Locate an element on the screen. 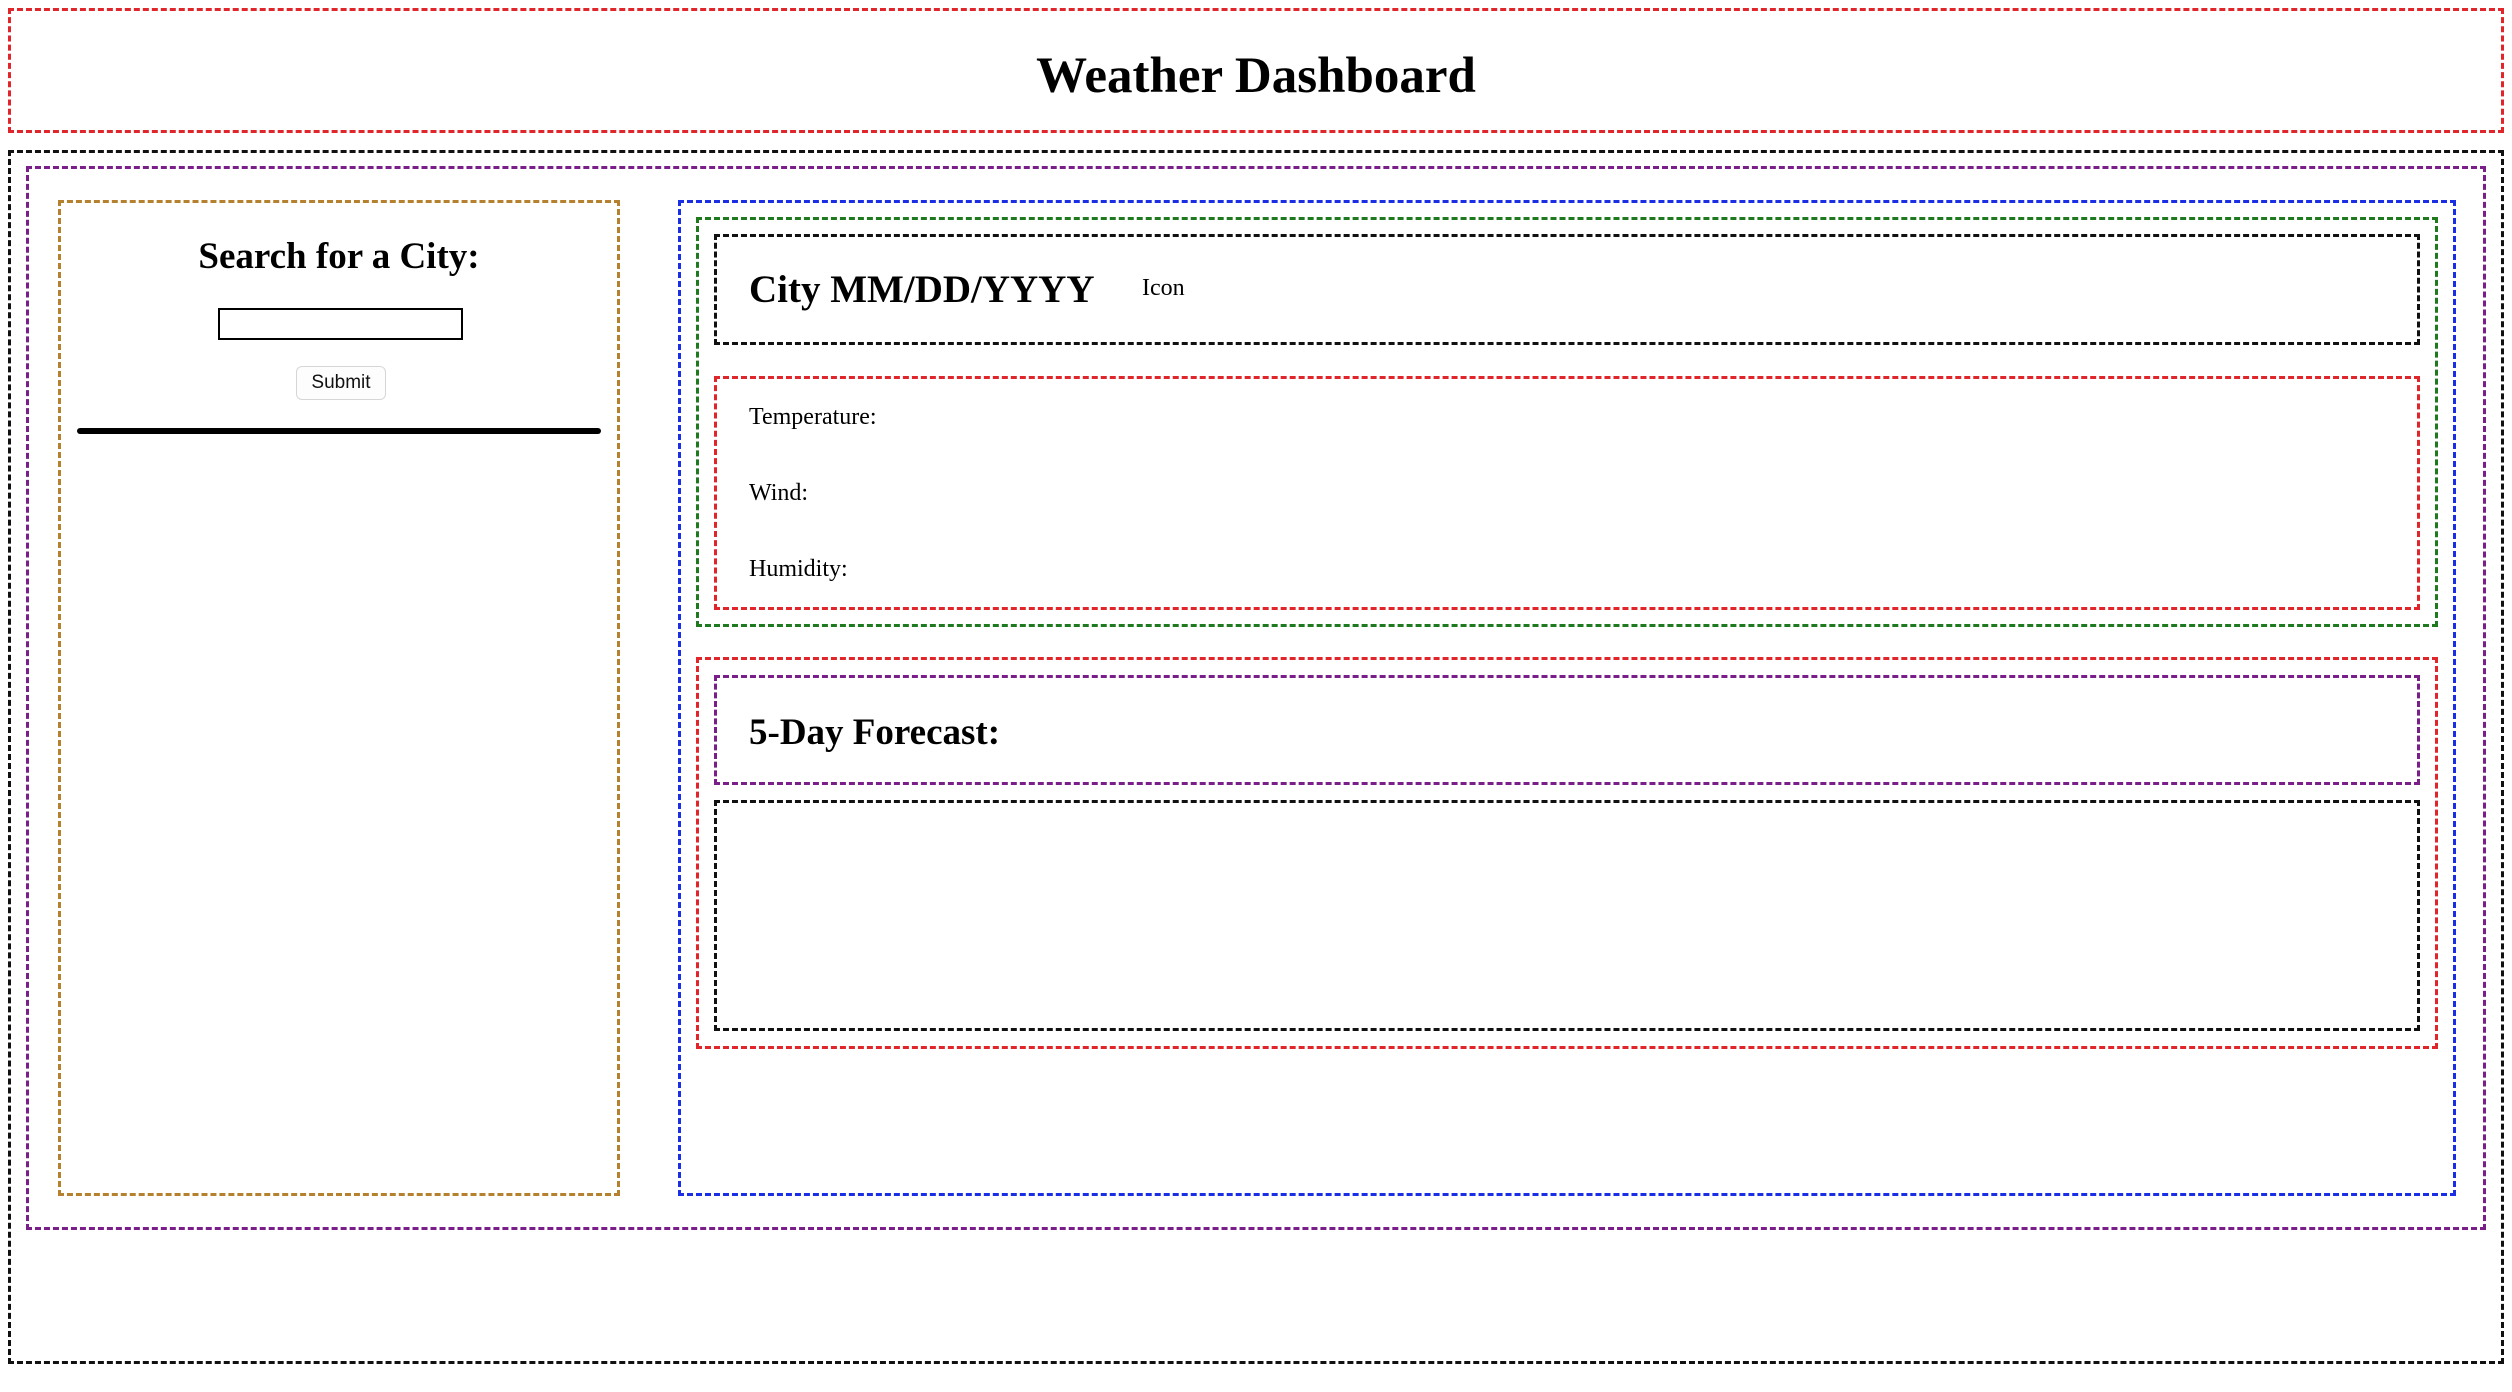 Image resolution: width=2512 pixels, height=1392 pixels. current-weather-header: City MM/DD/YYYY Icon is located at coordinates (1567, 289).